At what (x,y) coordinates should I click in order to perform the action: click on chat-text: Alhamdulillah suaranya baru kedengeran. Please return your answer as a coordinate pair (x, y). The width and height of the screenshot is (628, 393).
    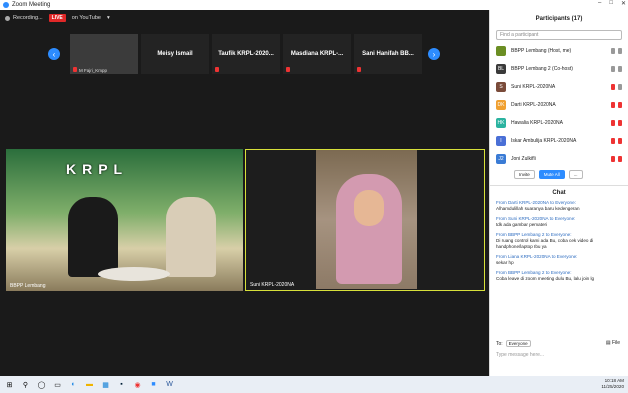
    Looking at the image, I should click on (538, 208).